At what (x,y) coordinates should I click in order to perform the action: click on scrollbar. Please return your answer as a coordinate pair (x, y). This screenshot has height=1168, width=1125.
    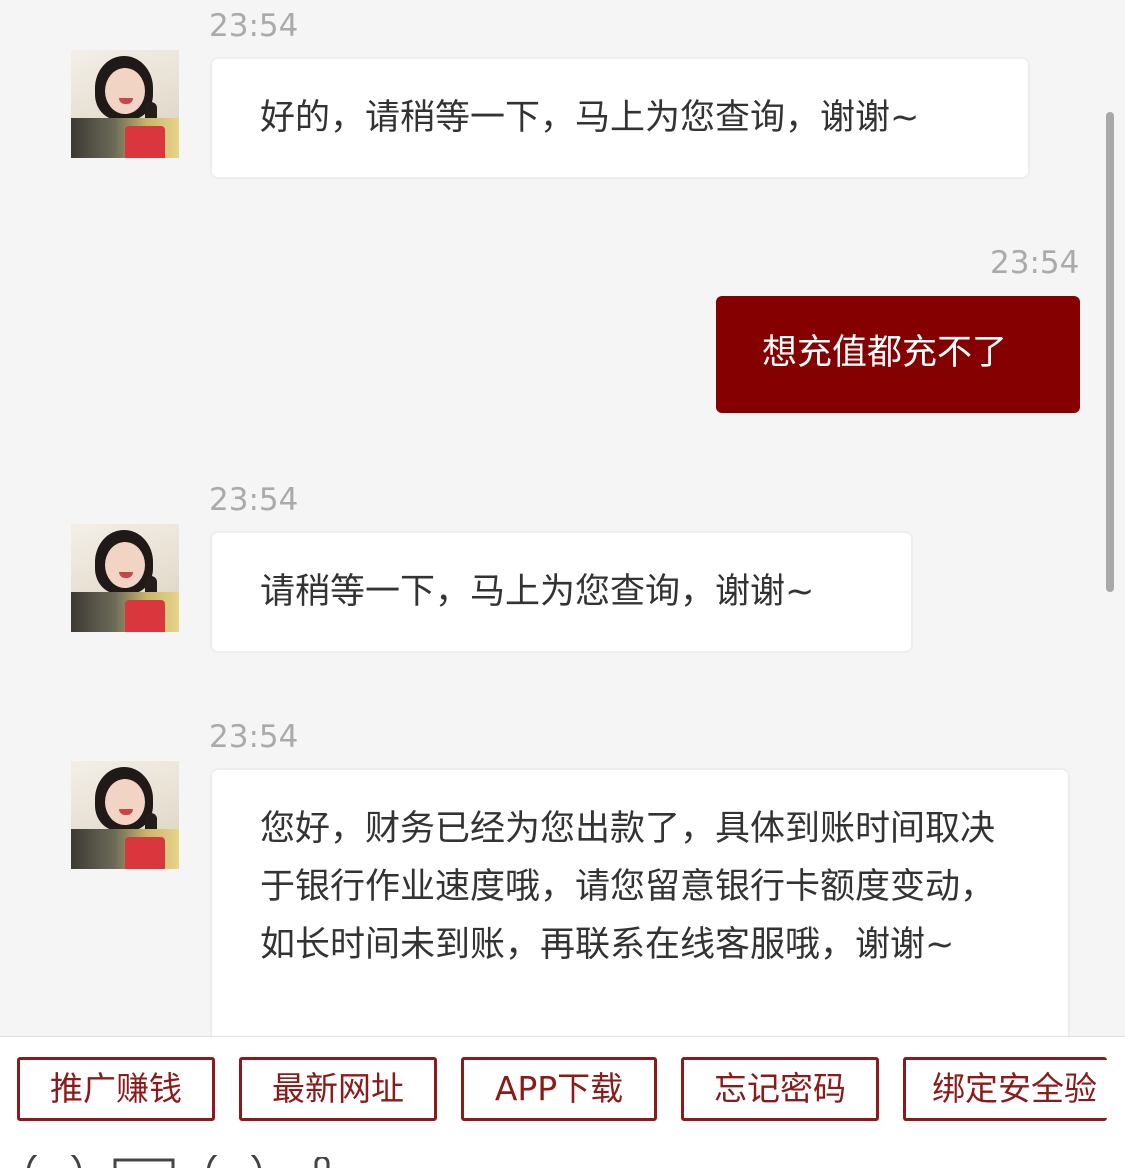
    Looking at the image, I should click on (1110, 352).